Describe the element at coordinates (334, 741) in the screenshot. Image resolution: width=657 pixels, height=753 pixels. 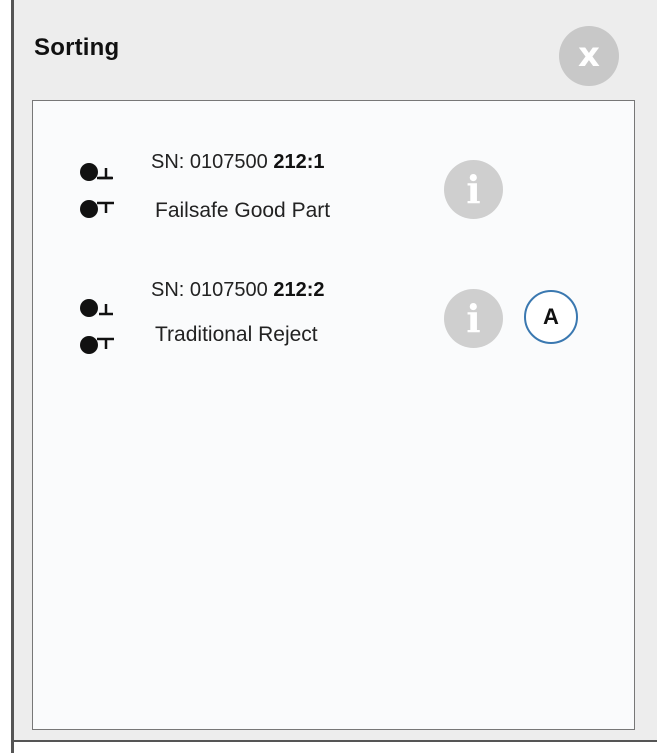
I see `window-bottom-border` at that location.